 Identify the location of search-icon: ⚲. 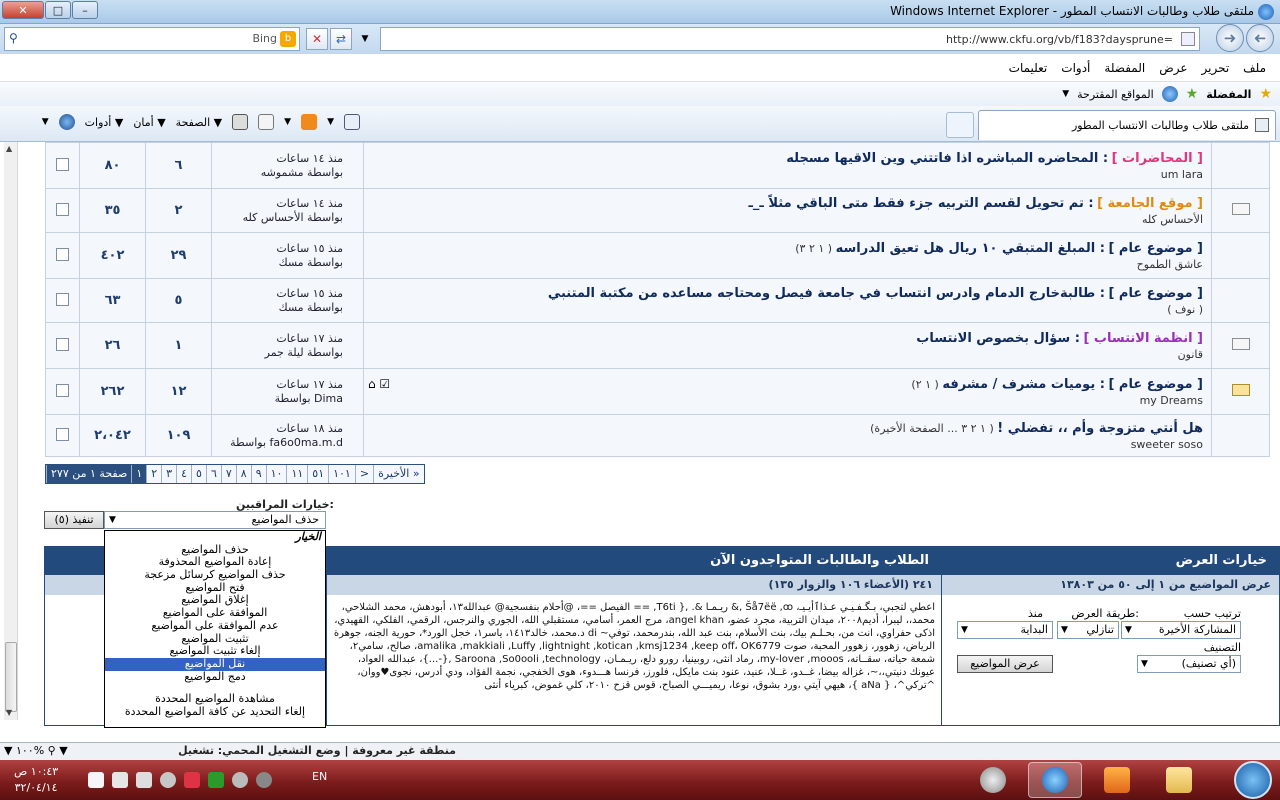
(13, 38).